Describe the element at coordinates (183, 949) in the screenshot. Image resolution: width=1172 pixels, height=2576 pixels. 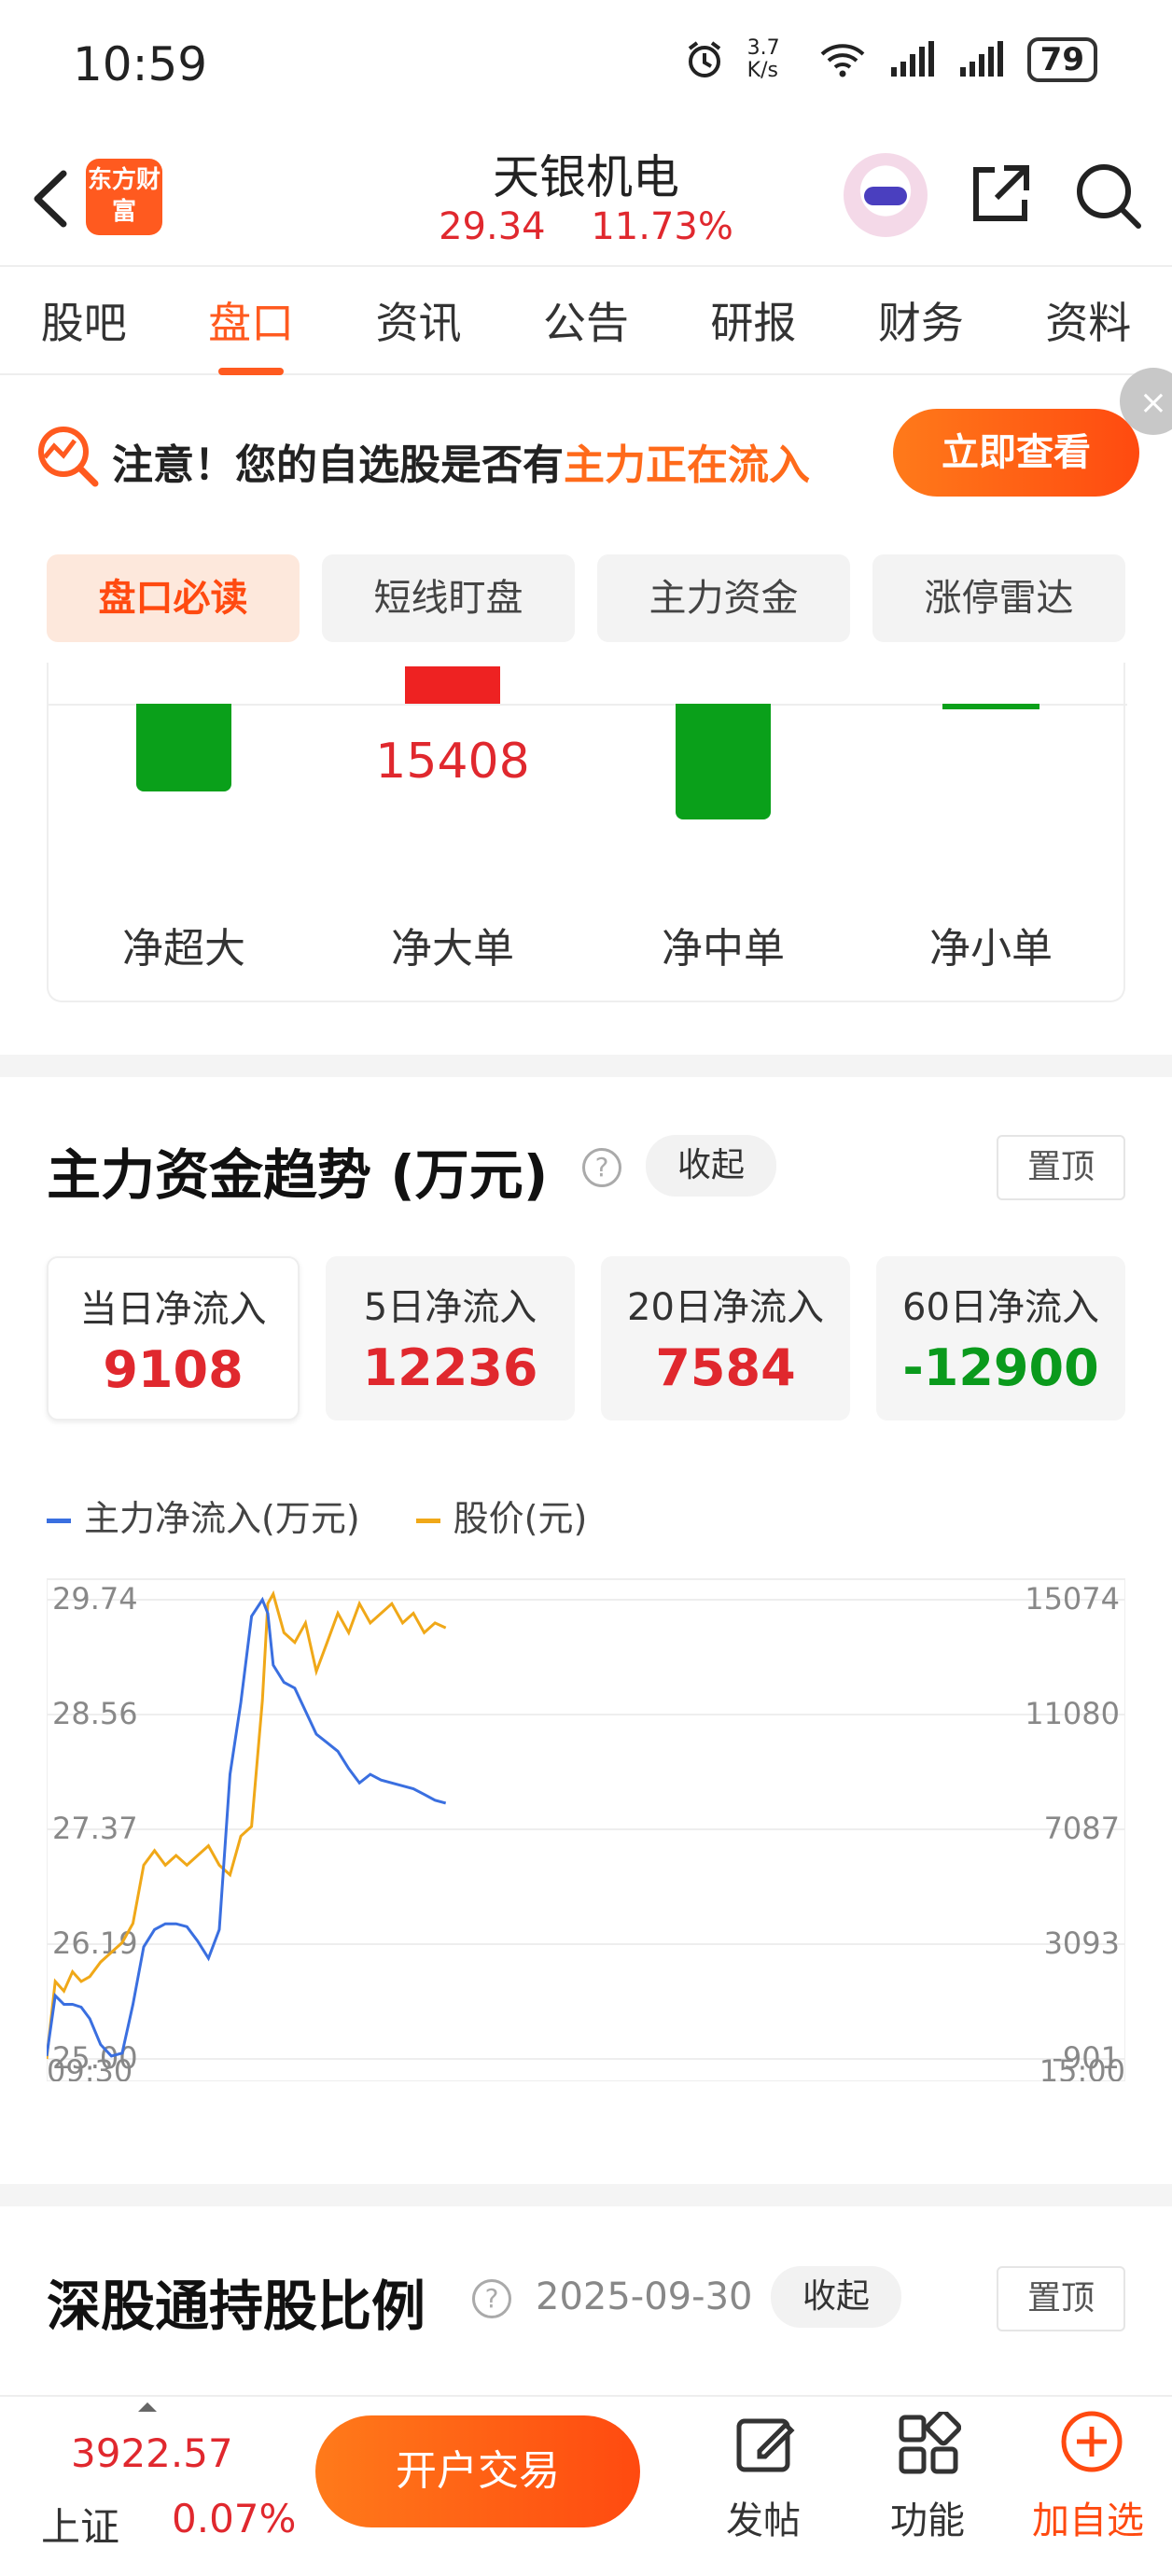
I see `label-super-large: 净超大` at that location.